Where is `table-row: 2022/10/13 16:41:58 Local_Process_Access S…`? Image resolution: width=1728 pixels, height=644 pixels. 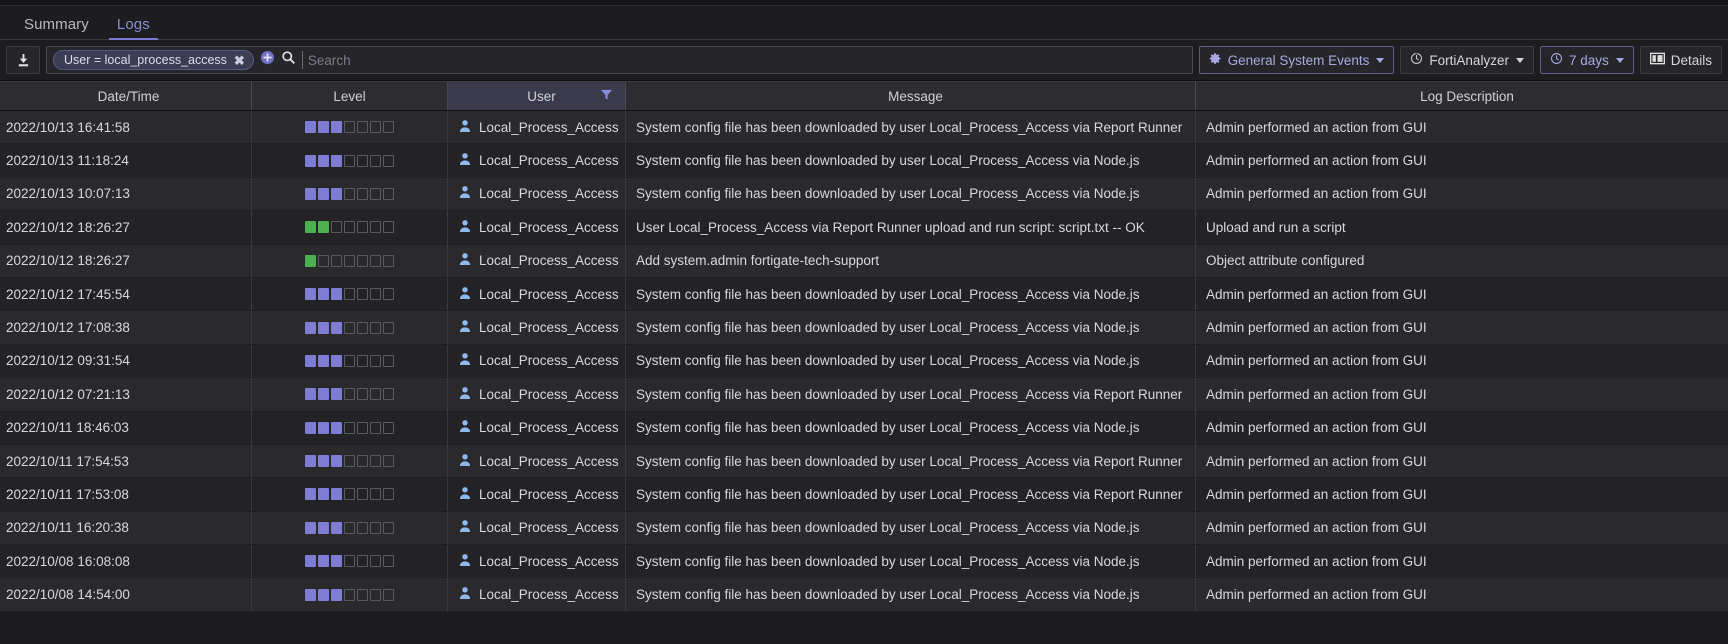 table-row: 2022/10/13 16:41:58 Local_Process_Access S… is located at coordinates (864, 128).